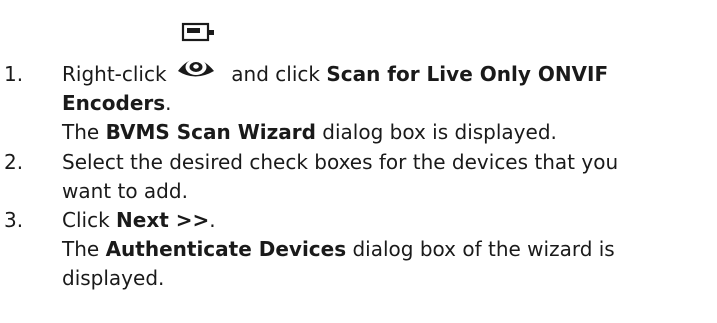 This screenshot has height=323, width=717. What do you see at coordinates (114, 74) in the screenshot?
I see `step-text: Right-click` at bounding box center [114, 74].